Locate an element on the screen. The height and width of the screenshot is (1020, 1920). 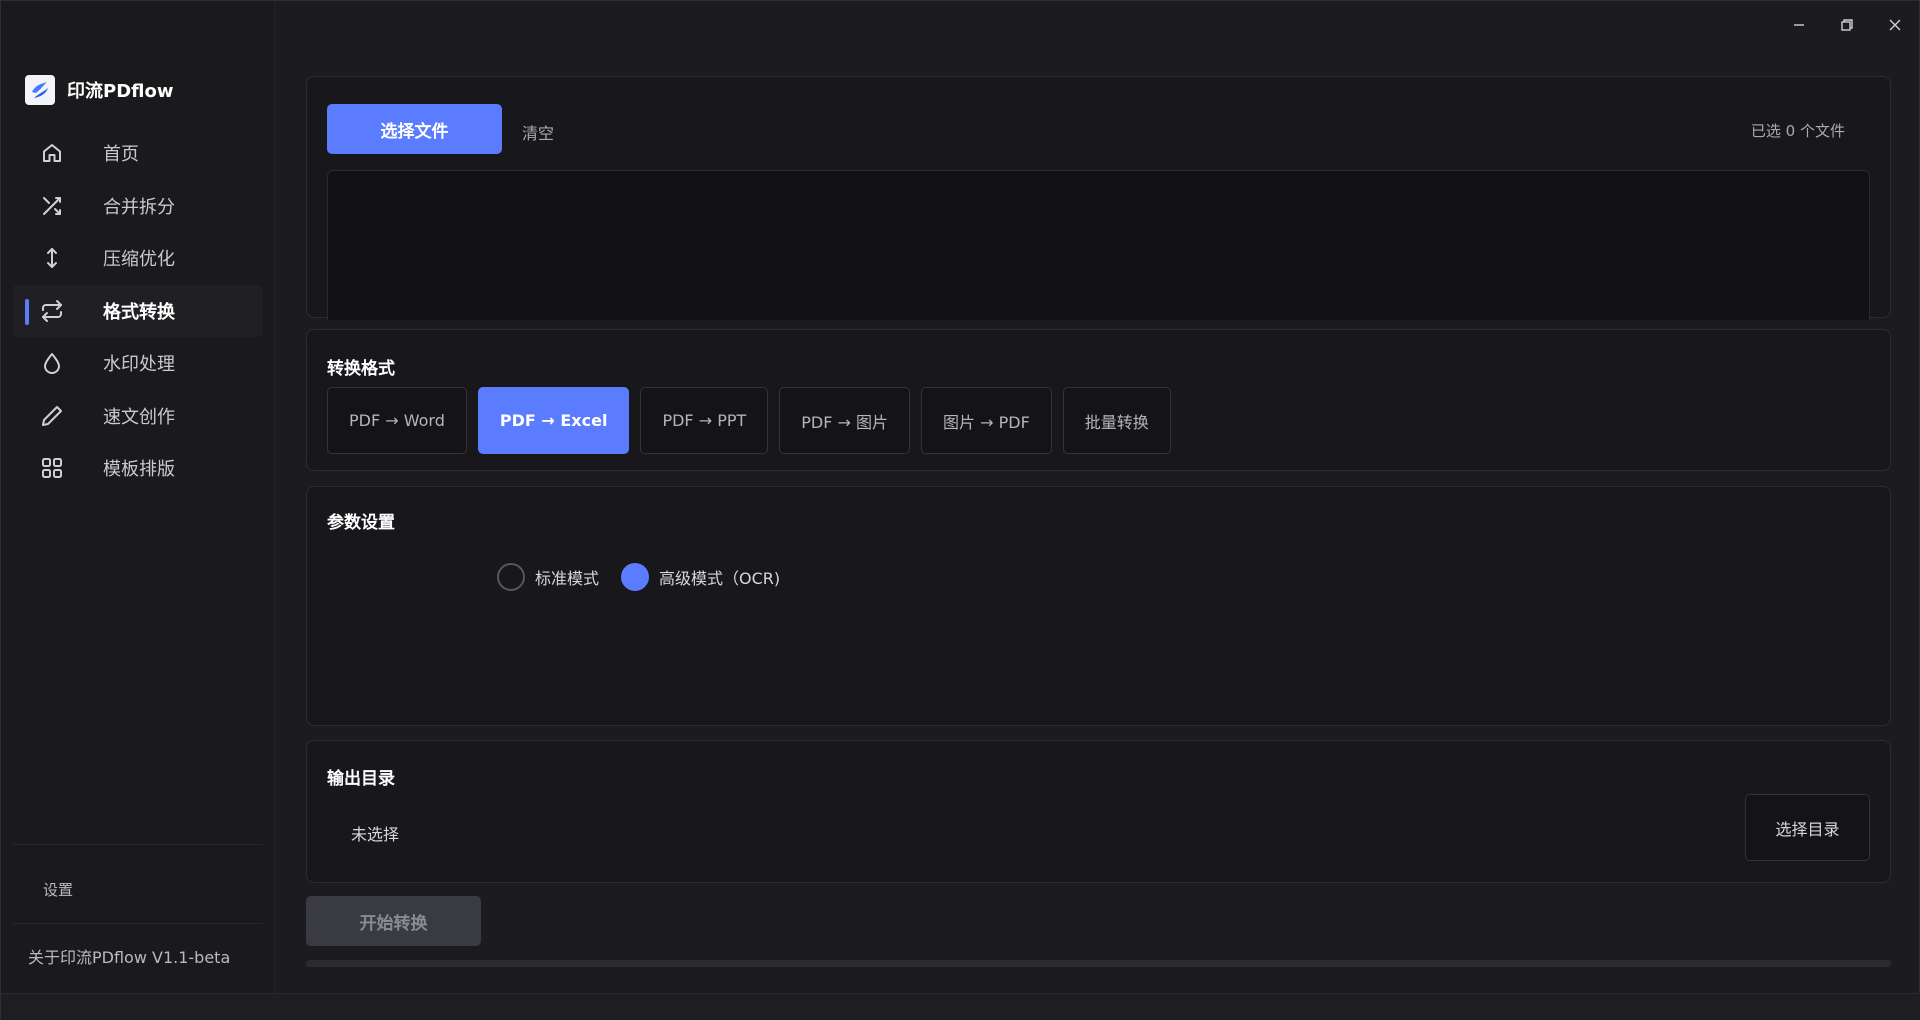
format-option-pdf-ppt: PDF → PPT is located at coordinates (704, 420).